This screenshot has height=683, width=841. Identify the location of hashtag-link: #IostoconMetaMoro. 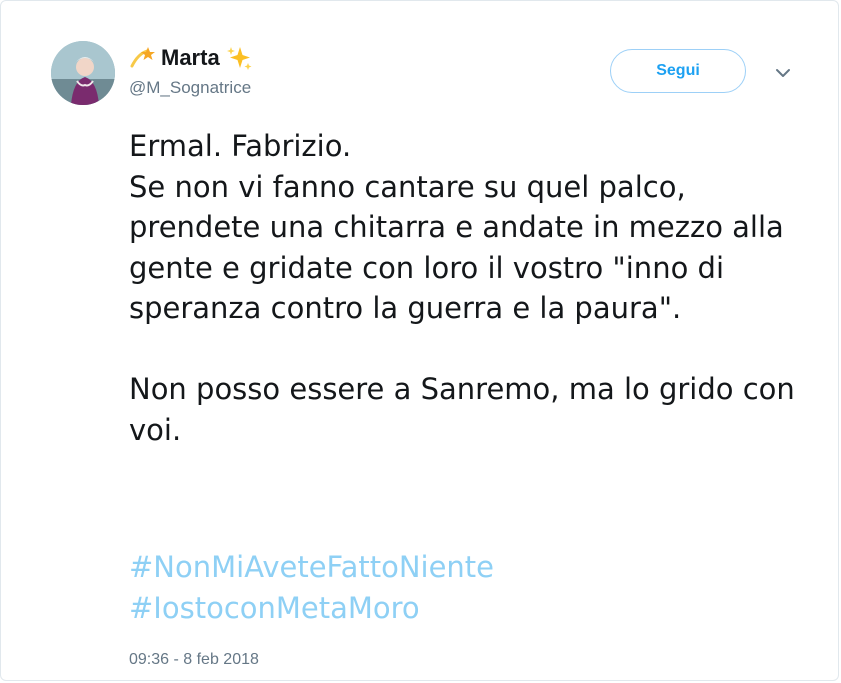
(311, 608).